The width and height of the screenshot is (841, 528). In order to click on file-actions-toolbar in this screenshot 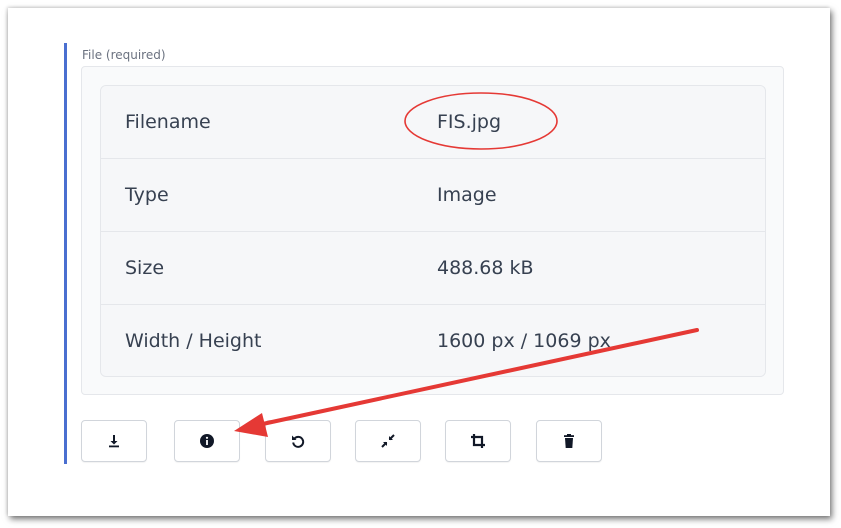, I will do `click(361, 442)`.